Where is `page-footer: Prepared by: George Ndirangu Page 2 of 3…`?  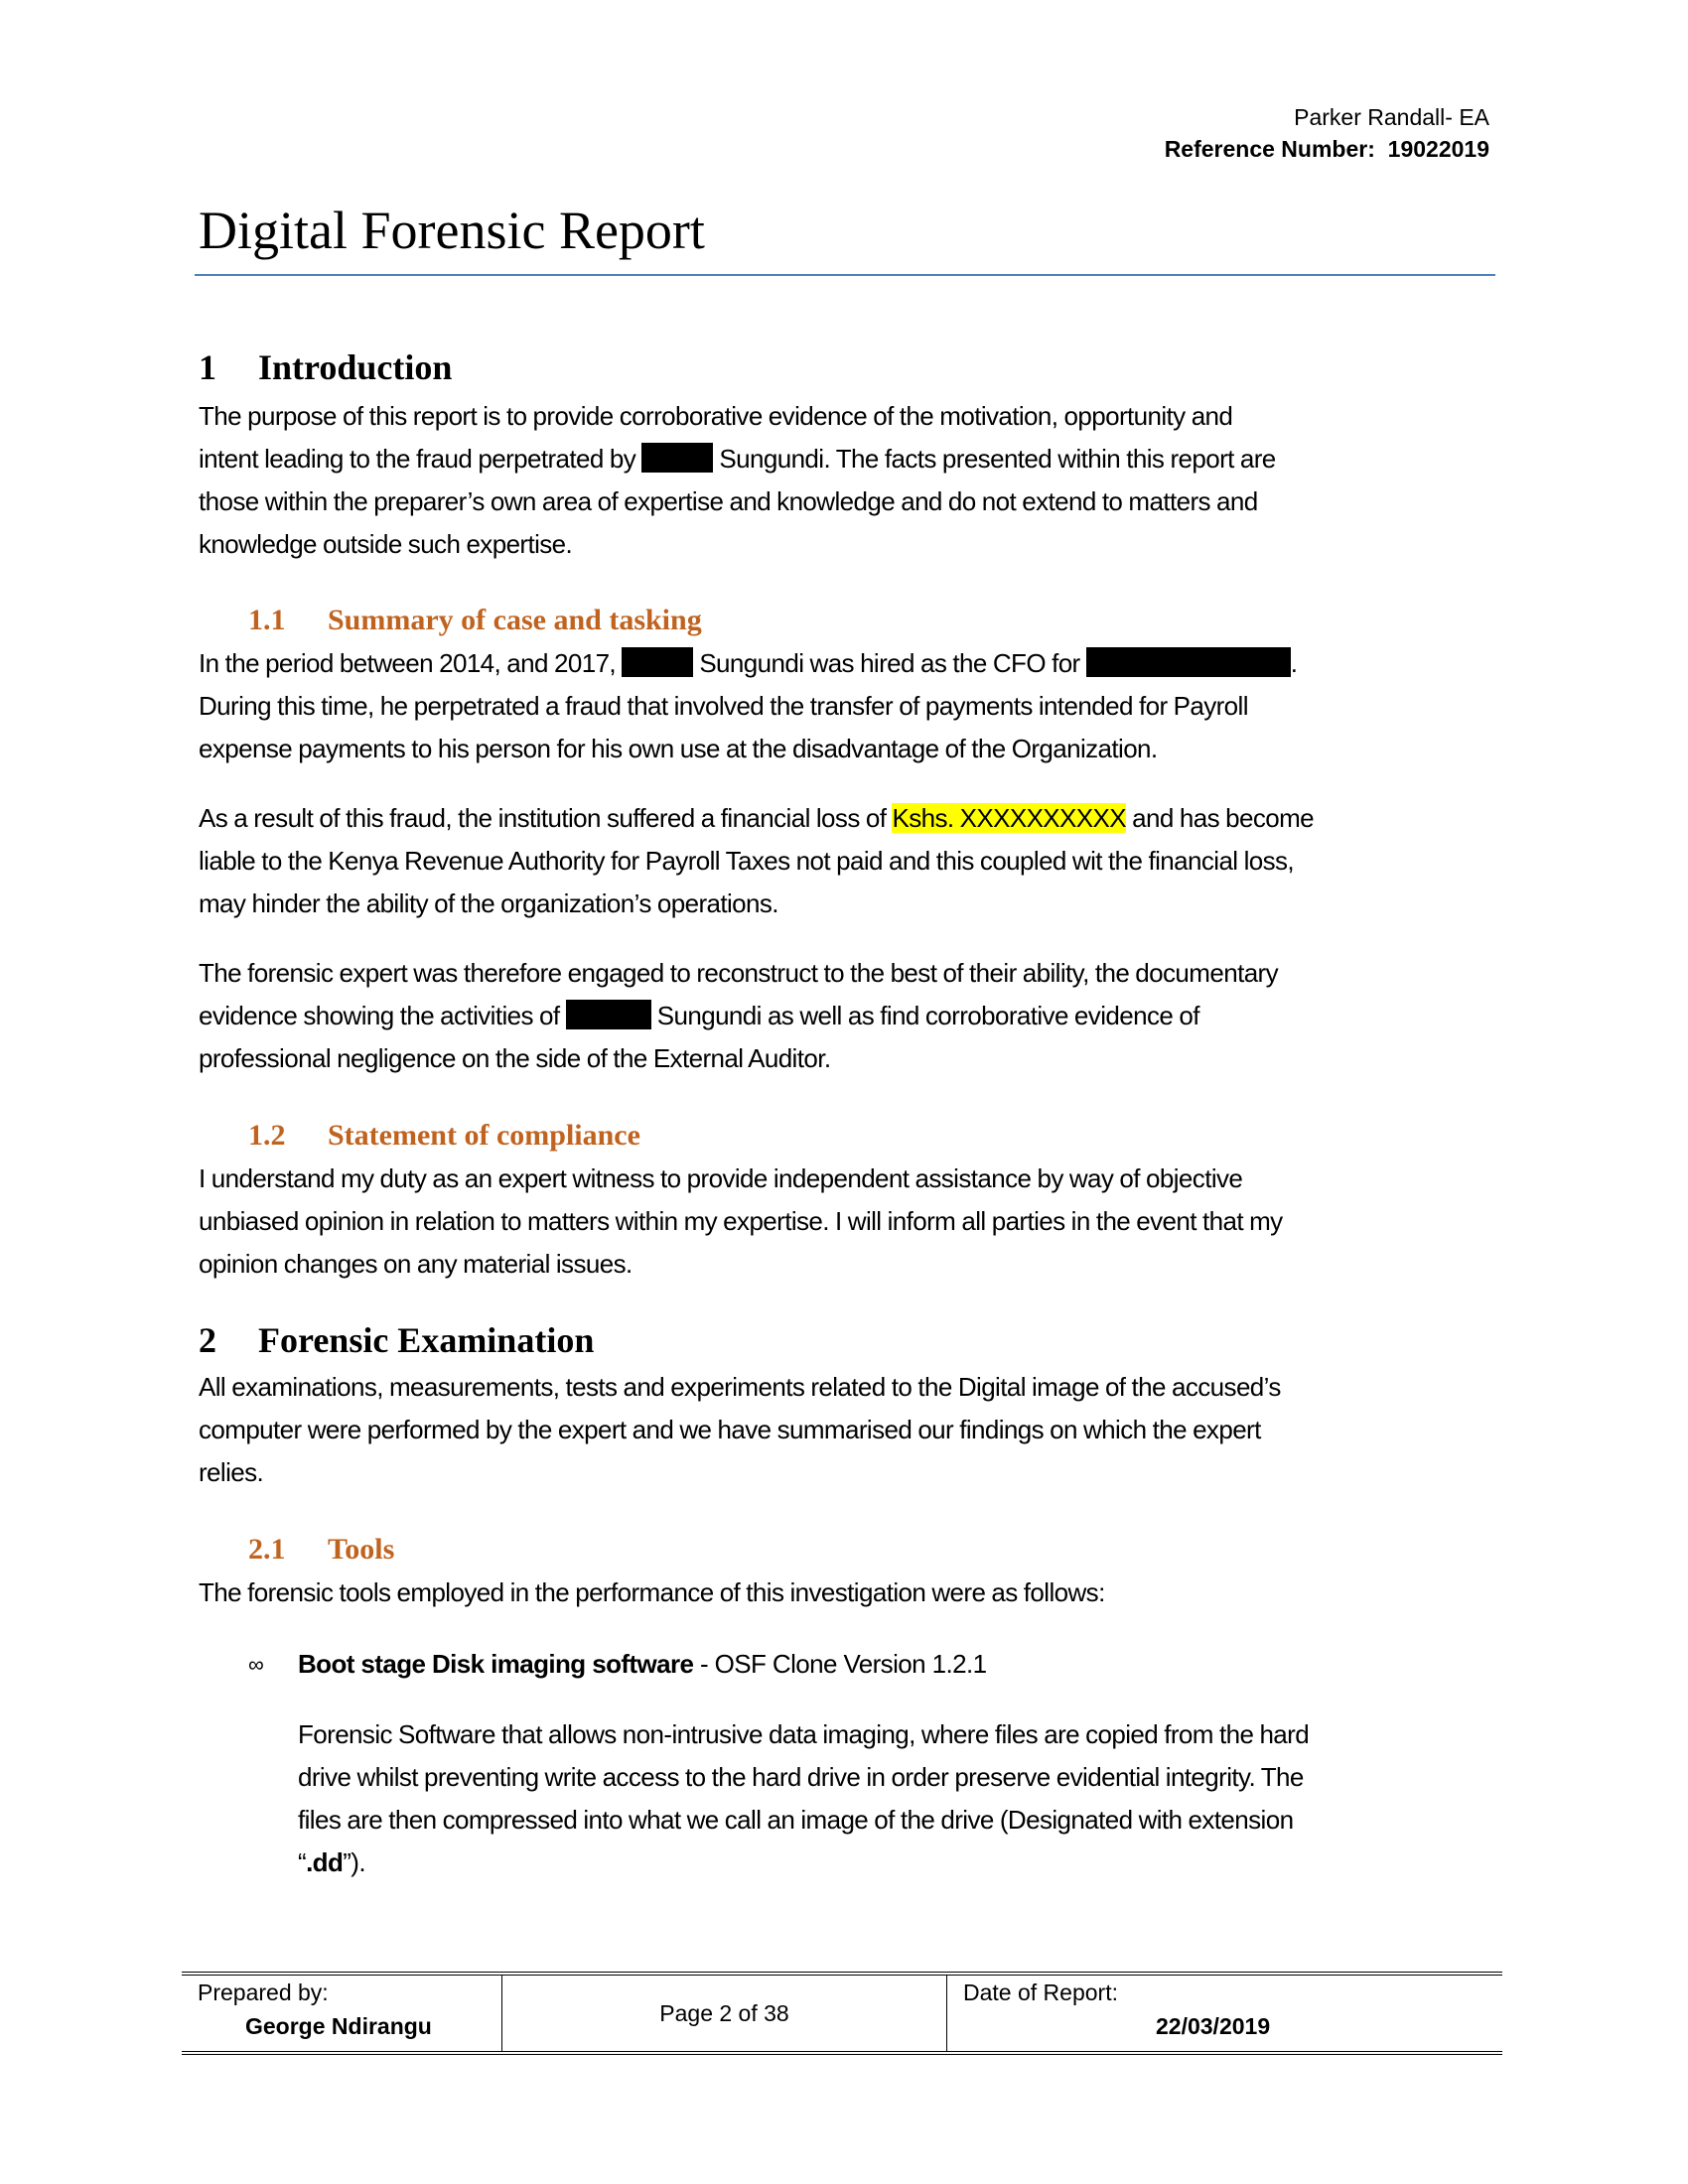 page-footer: Prepared by: George Ndirangu Page 2 of 3… is located at coordinates (842, 2013).